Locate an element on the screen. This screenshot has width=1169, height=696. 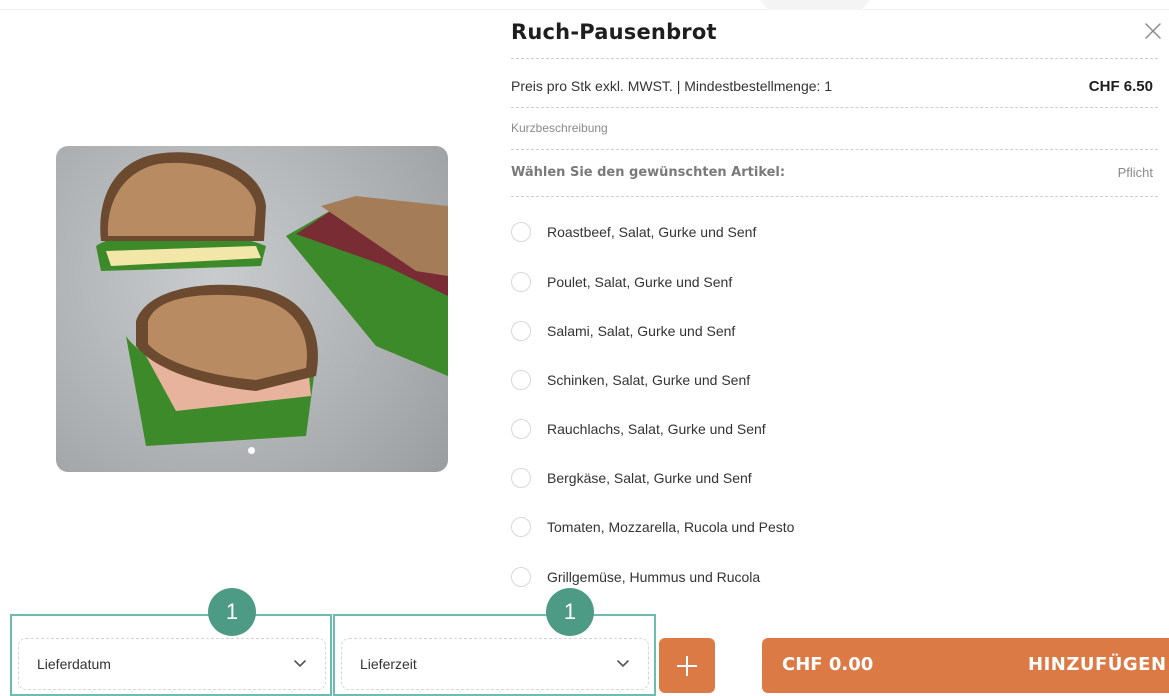
top-tab is located at coordinates (815, 5).